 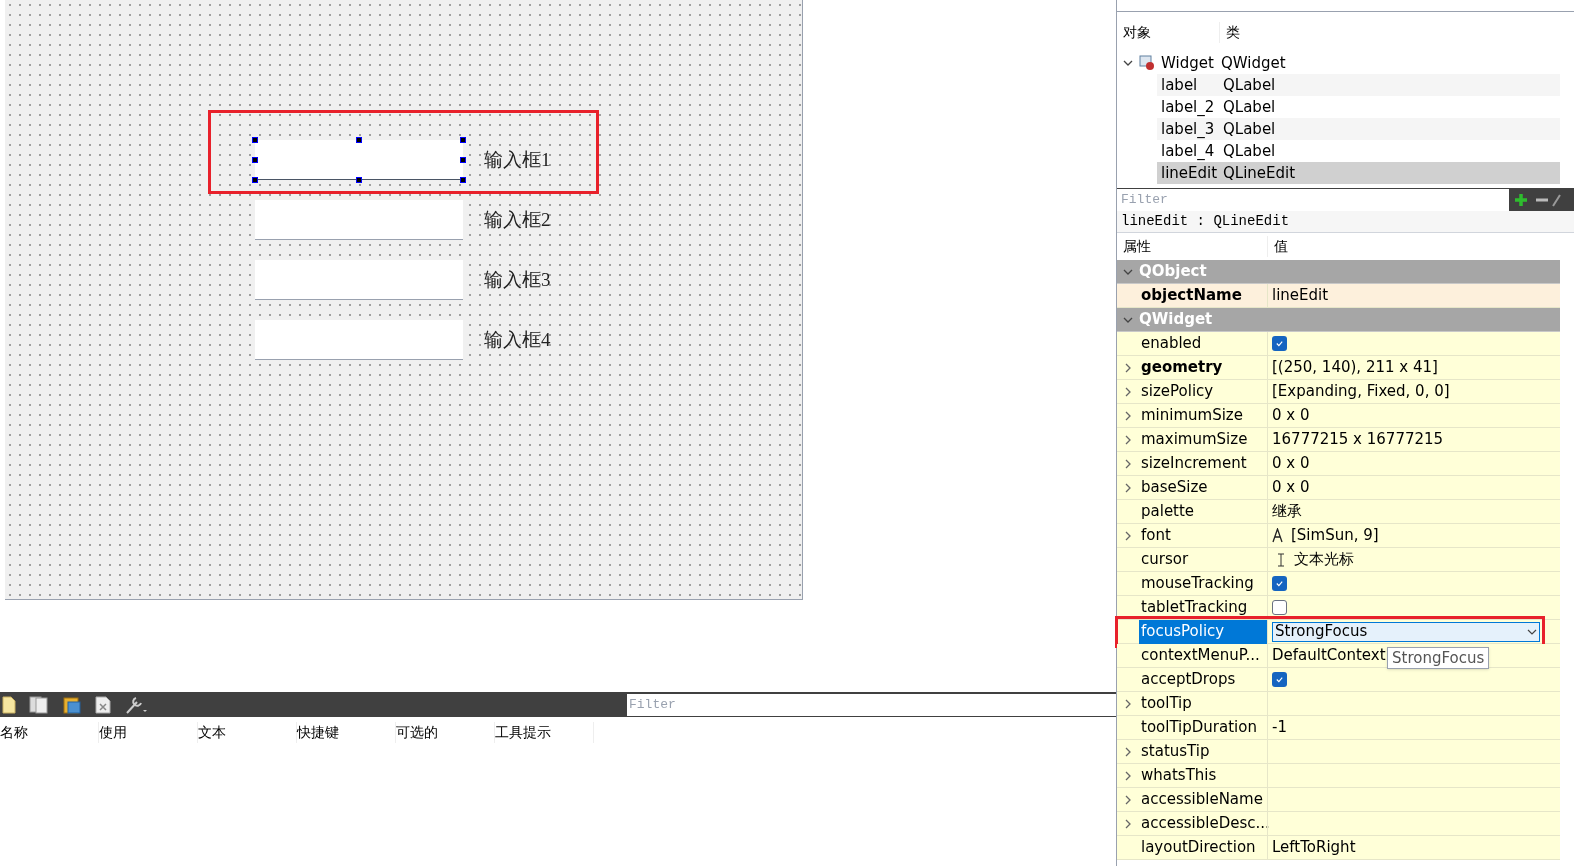 What do you see at coordinates (1358, 107) in the screenshot?
I see `tree-item: label_2 QLabel` at bounding box center [1358, 107].